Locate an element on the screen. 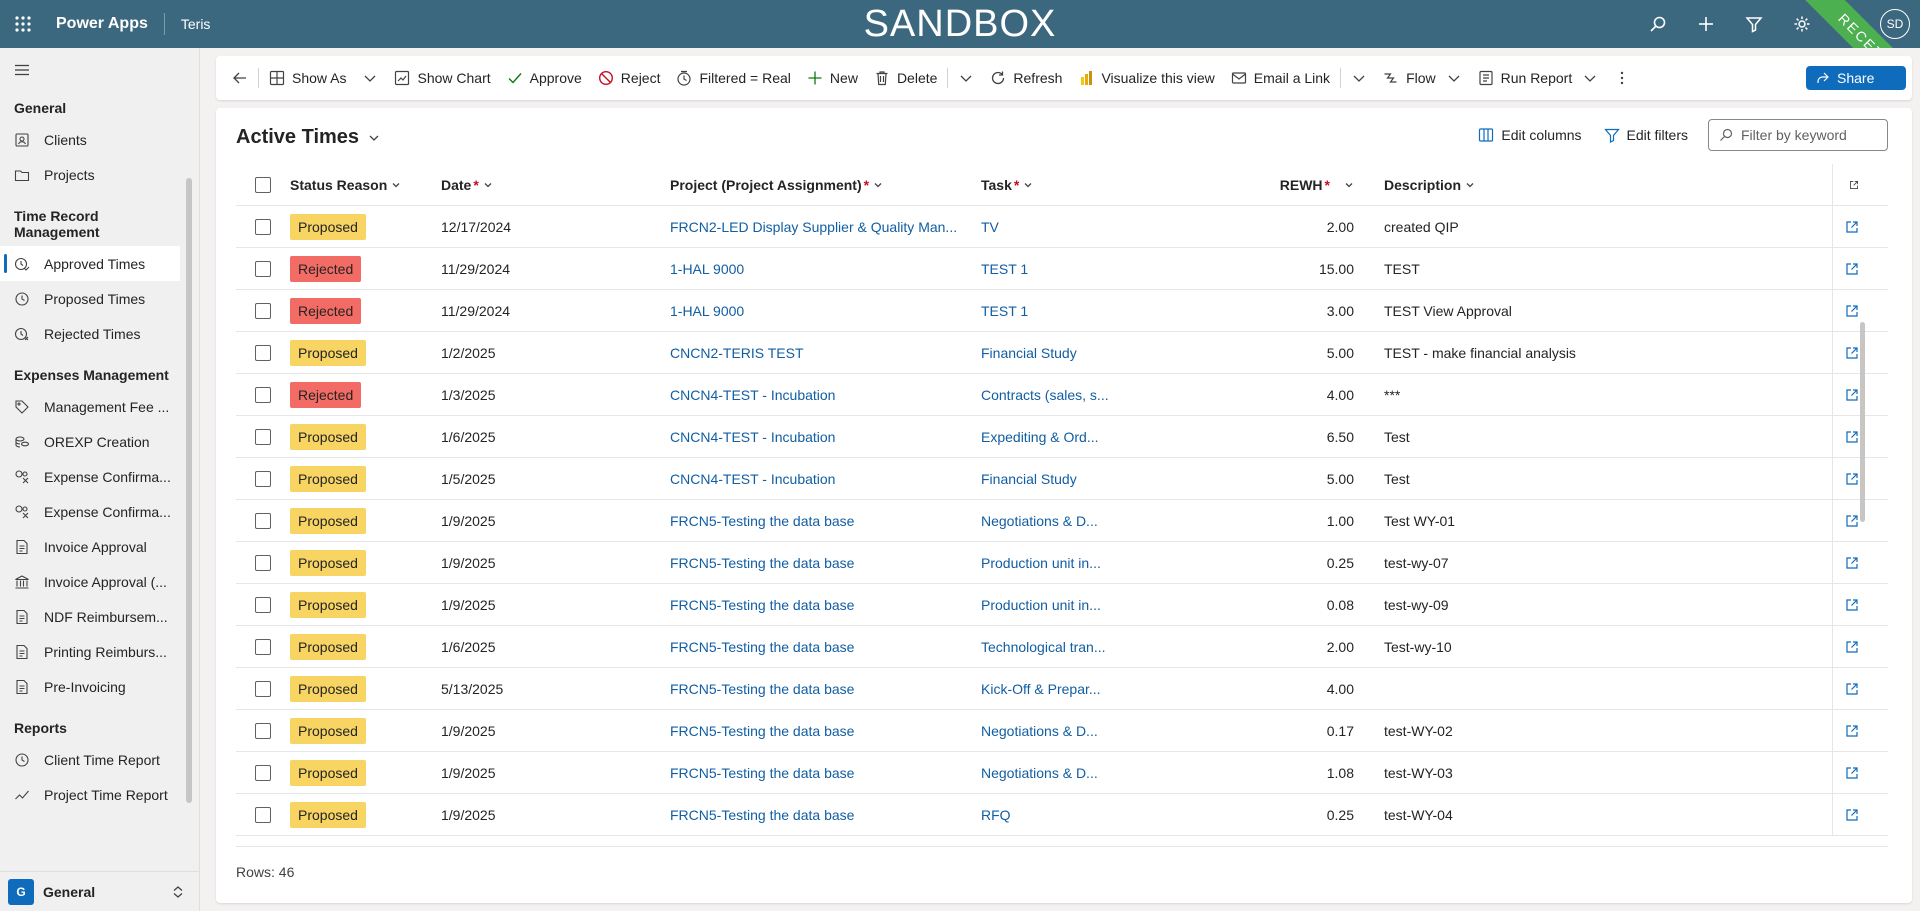  delete-button: Delete is located at coordinates (905, 78).